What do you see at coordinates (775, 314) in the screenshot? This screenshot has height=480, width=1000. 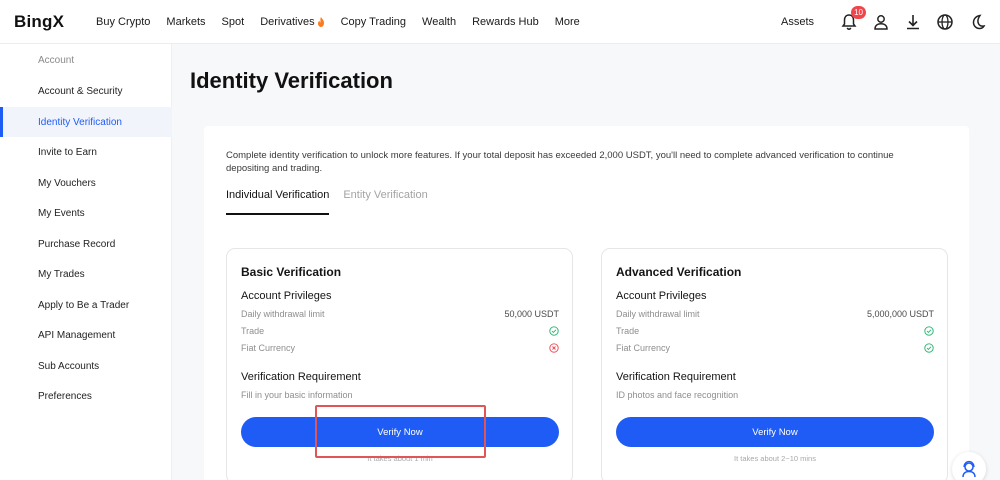 I see `withdrawal-limit-row: Daily withdrawal limit 5,000,000 USDT` at bounding box center [775, 314].